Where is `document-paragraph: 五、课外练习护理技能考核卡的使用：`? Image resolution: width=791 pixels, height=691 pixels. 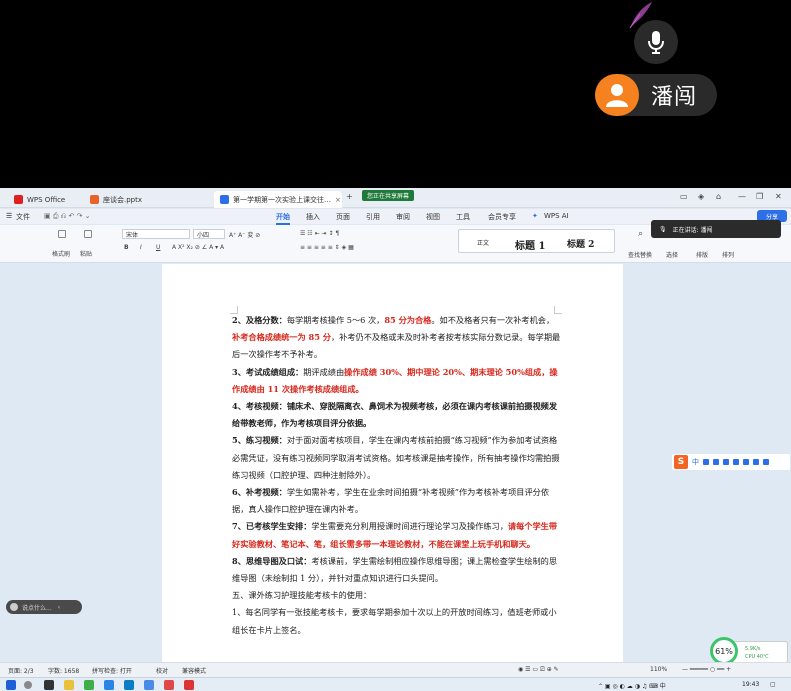 document-paragraph: 五、课外练习护理技能考核卡的使用： is located at coordinates (397, 595).